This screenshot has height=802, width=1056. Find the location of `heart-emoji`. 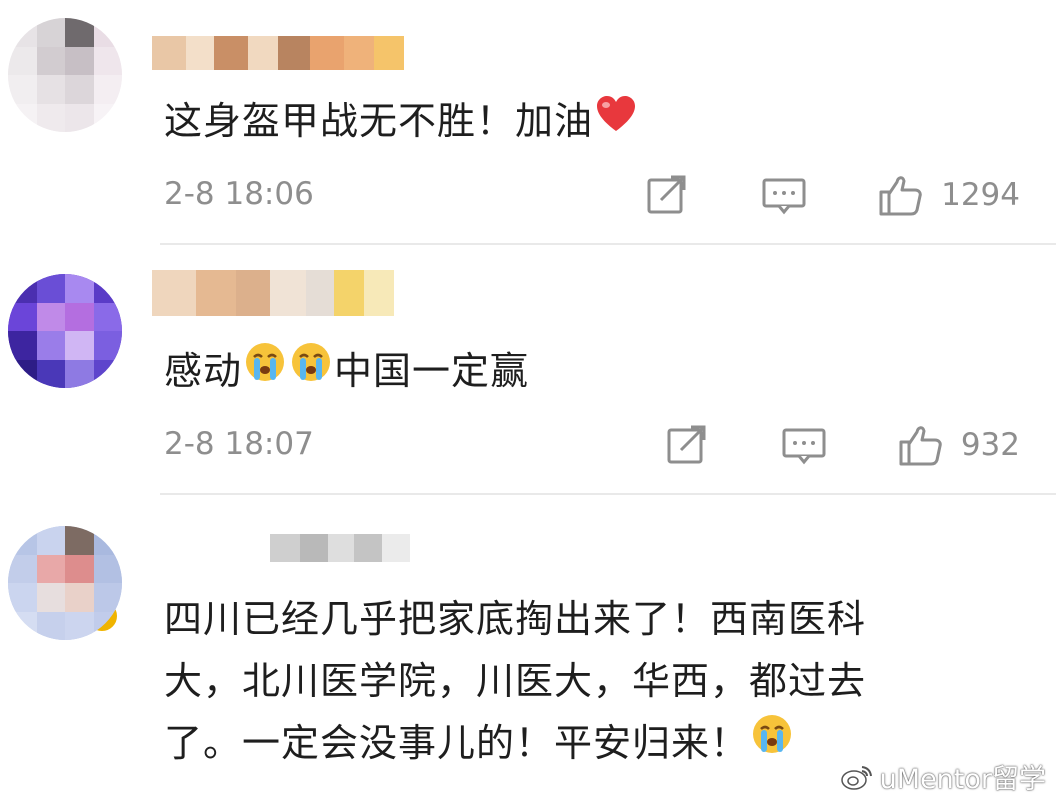

heart-emoji is located at coordinates (616, 120).